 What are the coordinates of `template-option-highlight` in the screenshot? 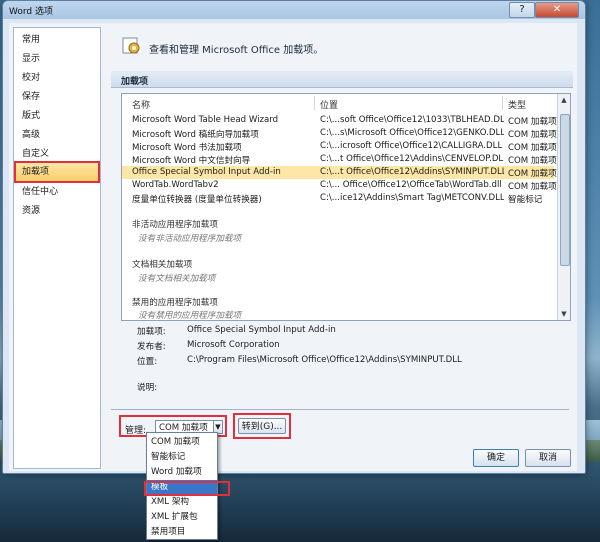 It's located at (187, 488).